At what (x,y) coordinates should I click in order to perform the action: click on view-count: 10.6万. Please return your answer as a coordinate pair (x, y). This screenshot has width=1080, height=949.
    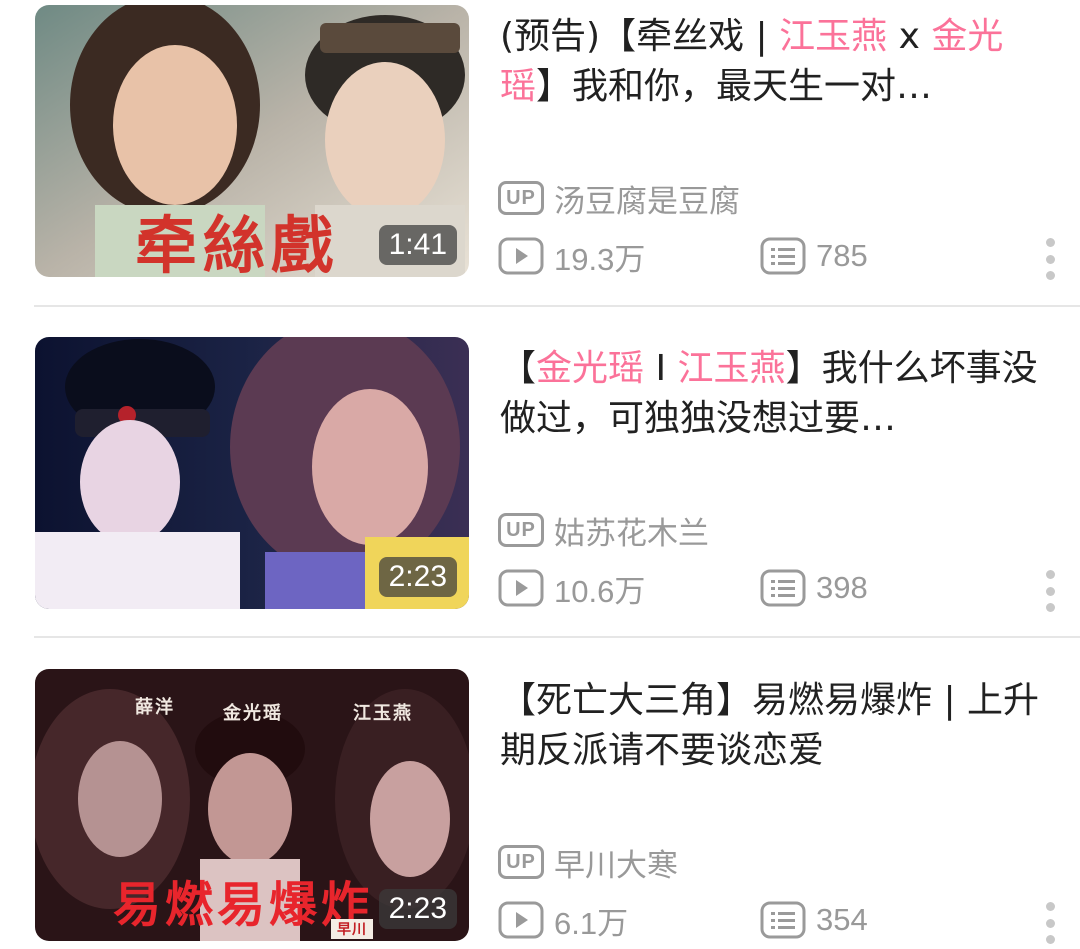
    Looking at the image, I should click on (571, 588).